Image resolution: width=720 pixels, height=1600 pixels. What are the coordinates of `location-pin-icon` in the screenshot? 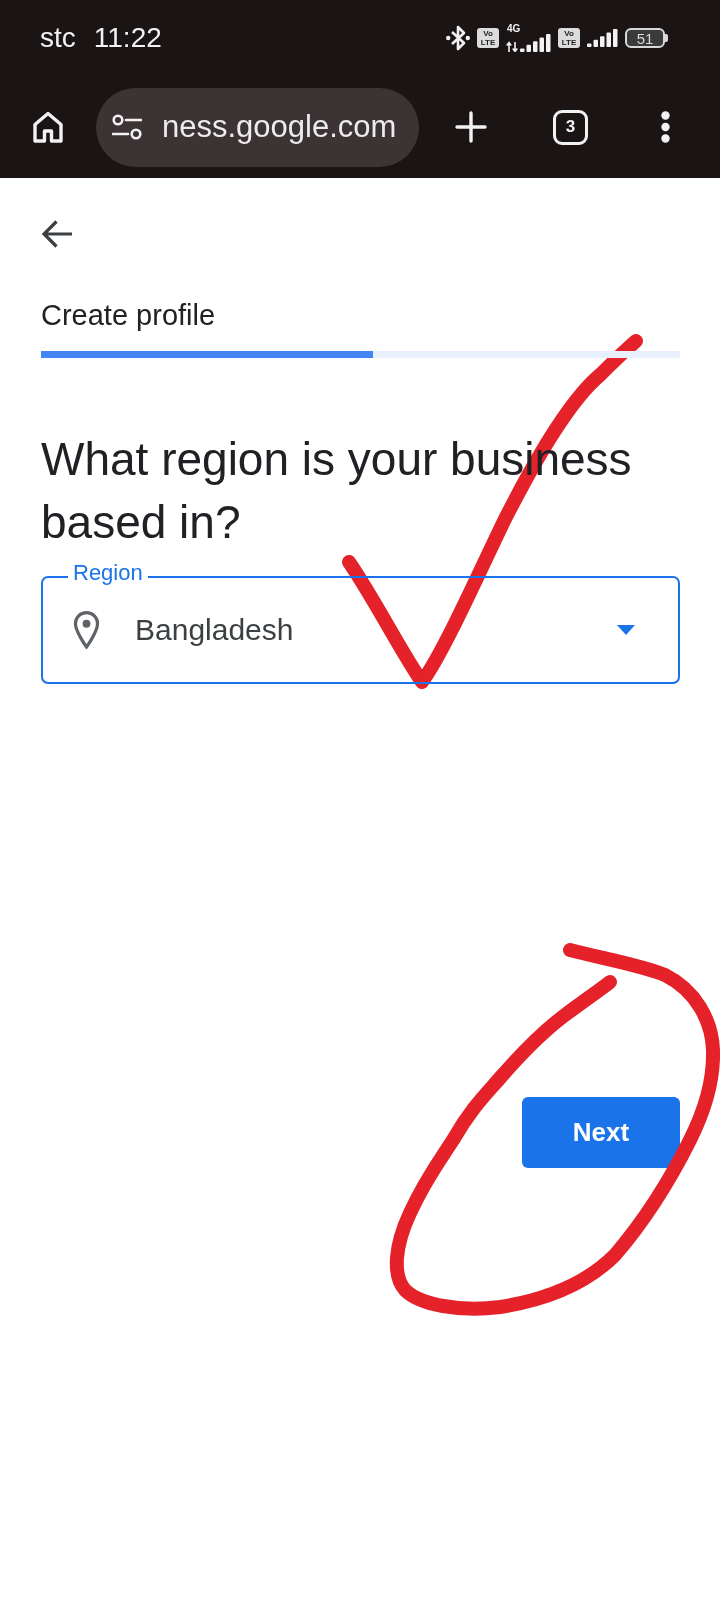 It's located at (86, 630).